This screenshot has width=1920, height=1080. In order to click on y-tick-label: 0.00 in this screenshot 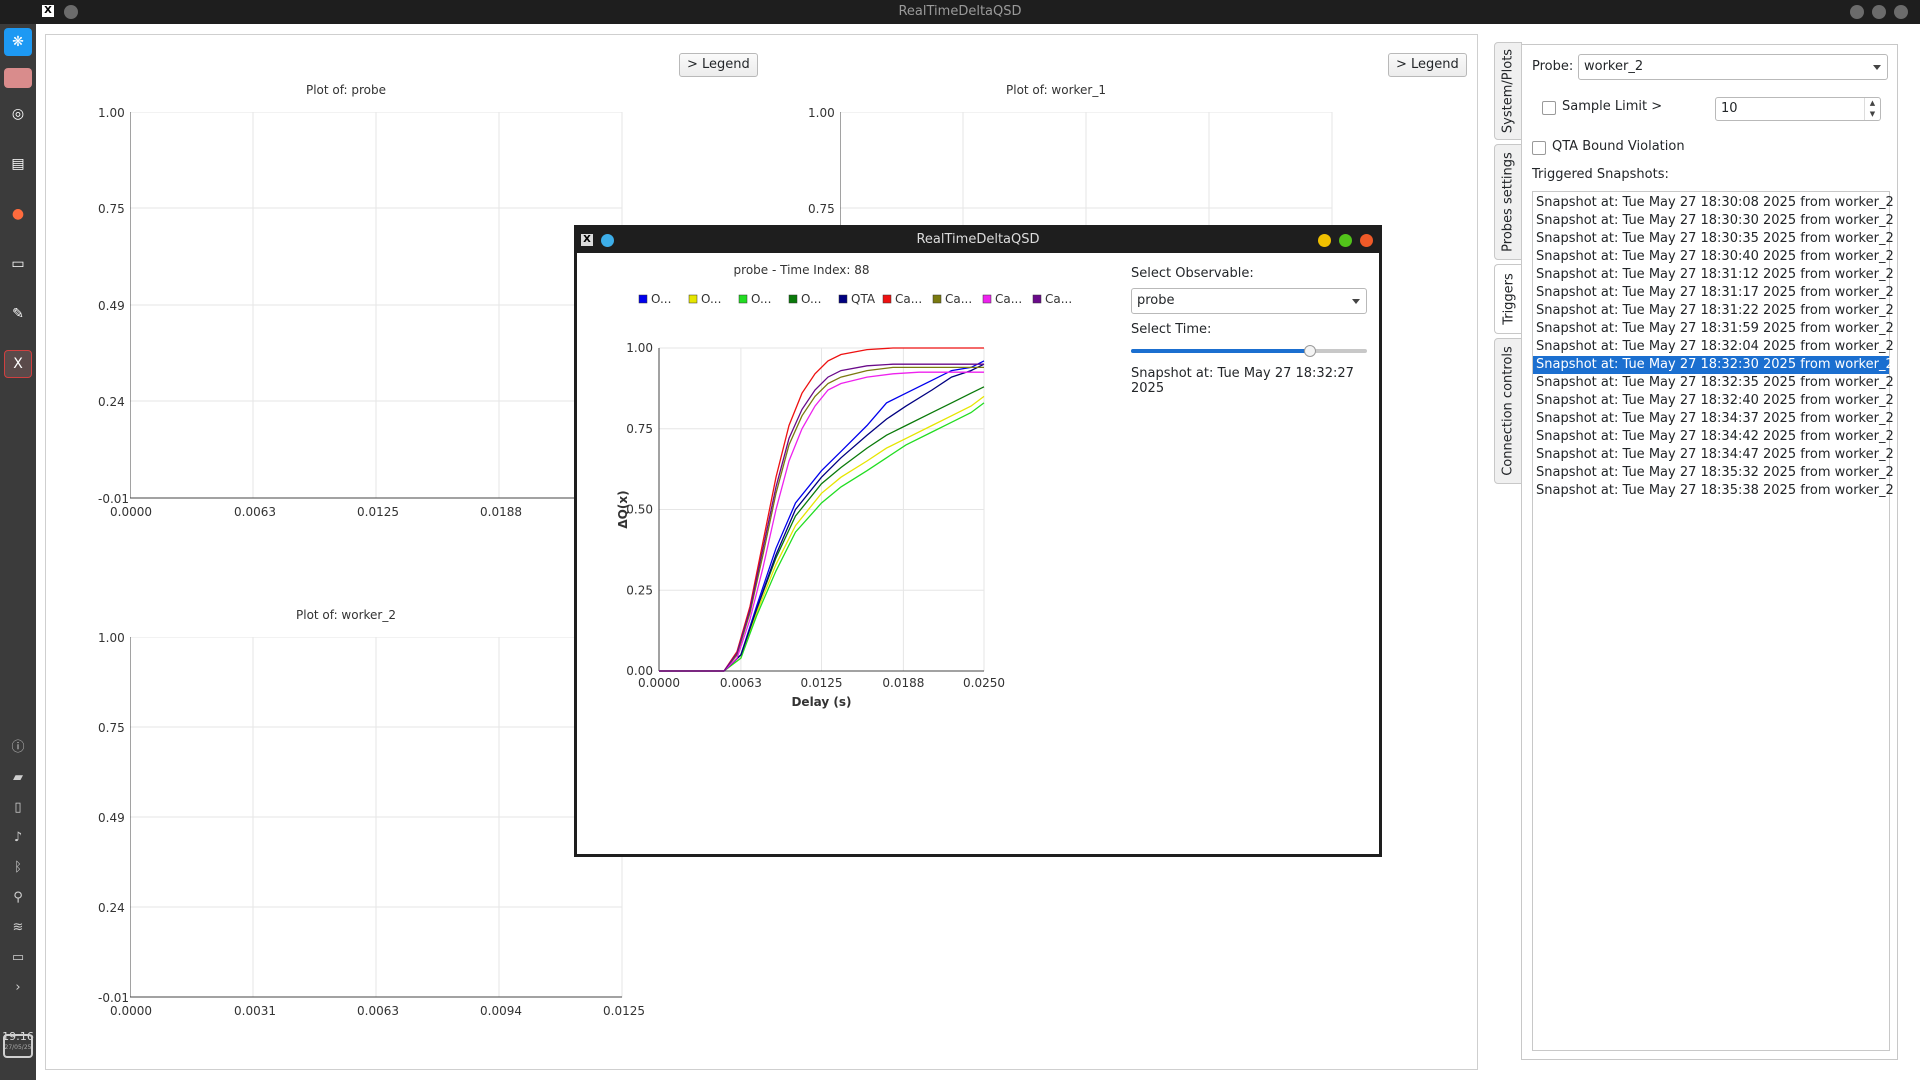, I will do `click(639, 671)`.